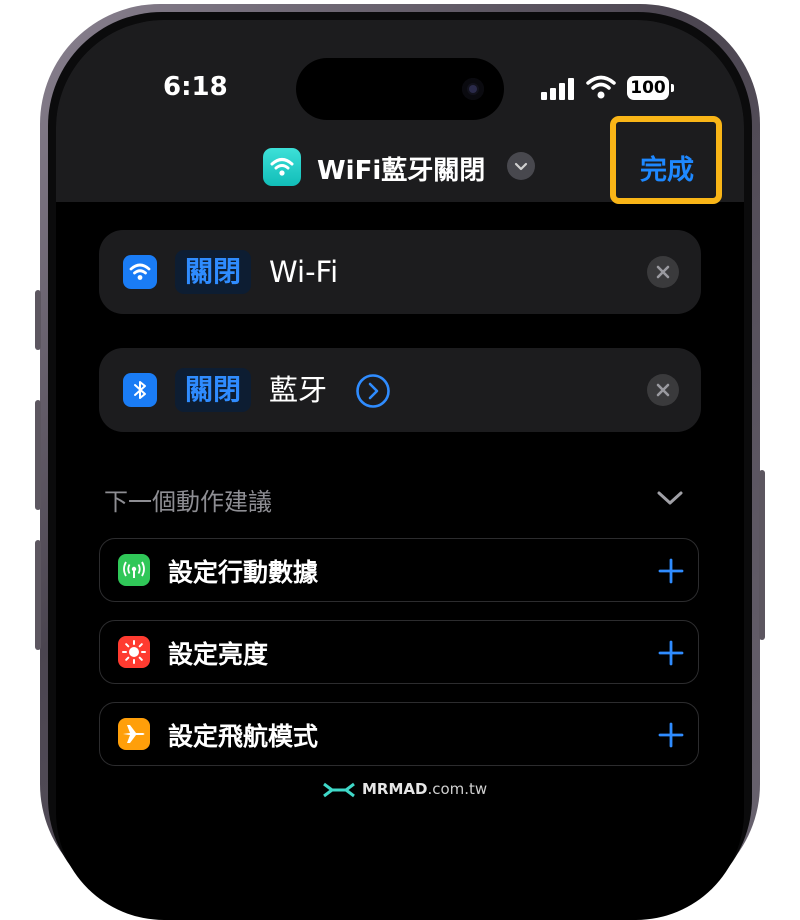  I want to click on cellular-signal-icon, so click(559, 89).